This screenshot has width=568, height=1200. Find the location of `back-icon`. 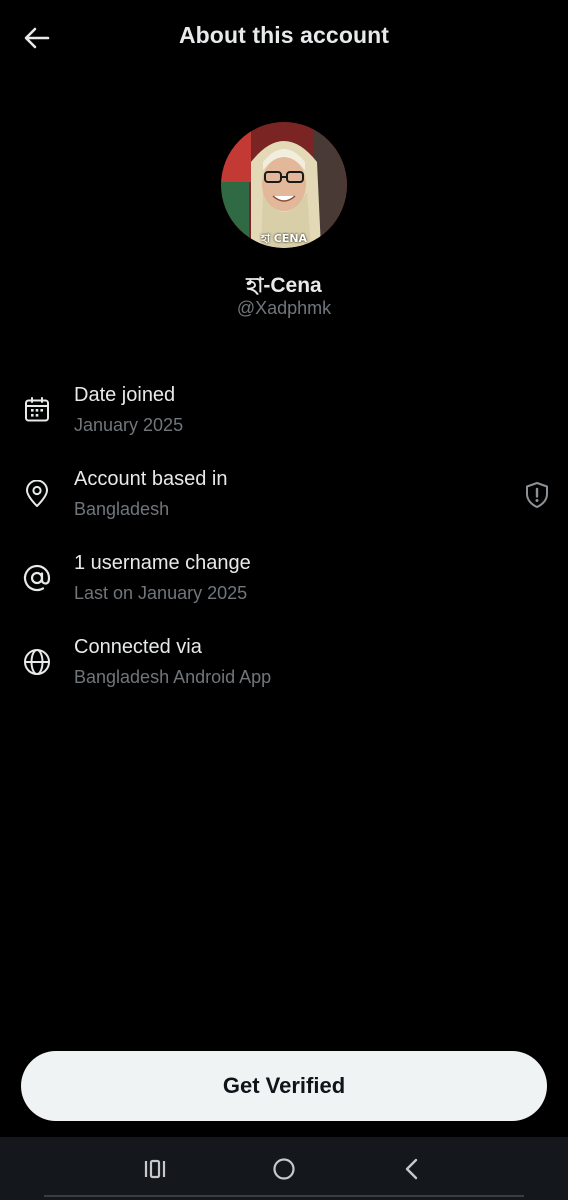

back-icon is located at coordinates (411, 1169).